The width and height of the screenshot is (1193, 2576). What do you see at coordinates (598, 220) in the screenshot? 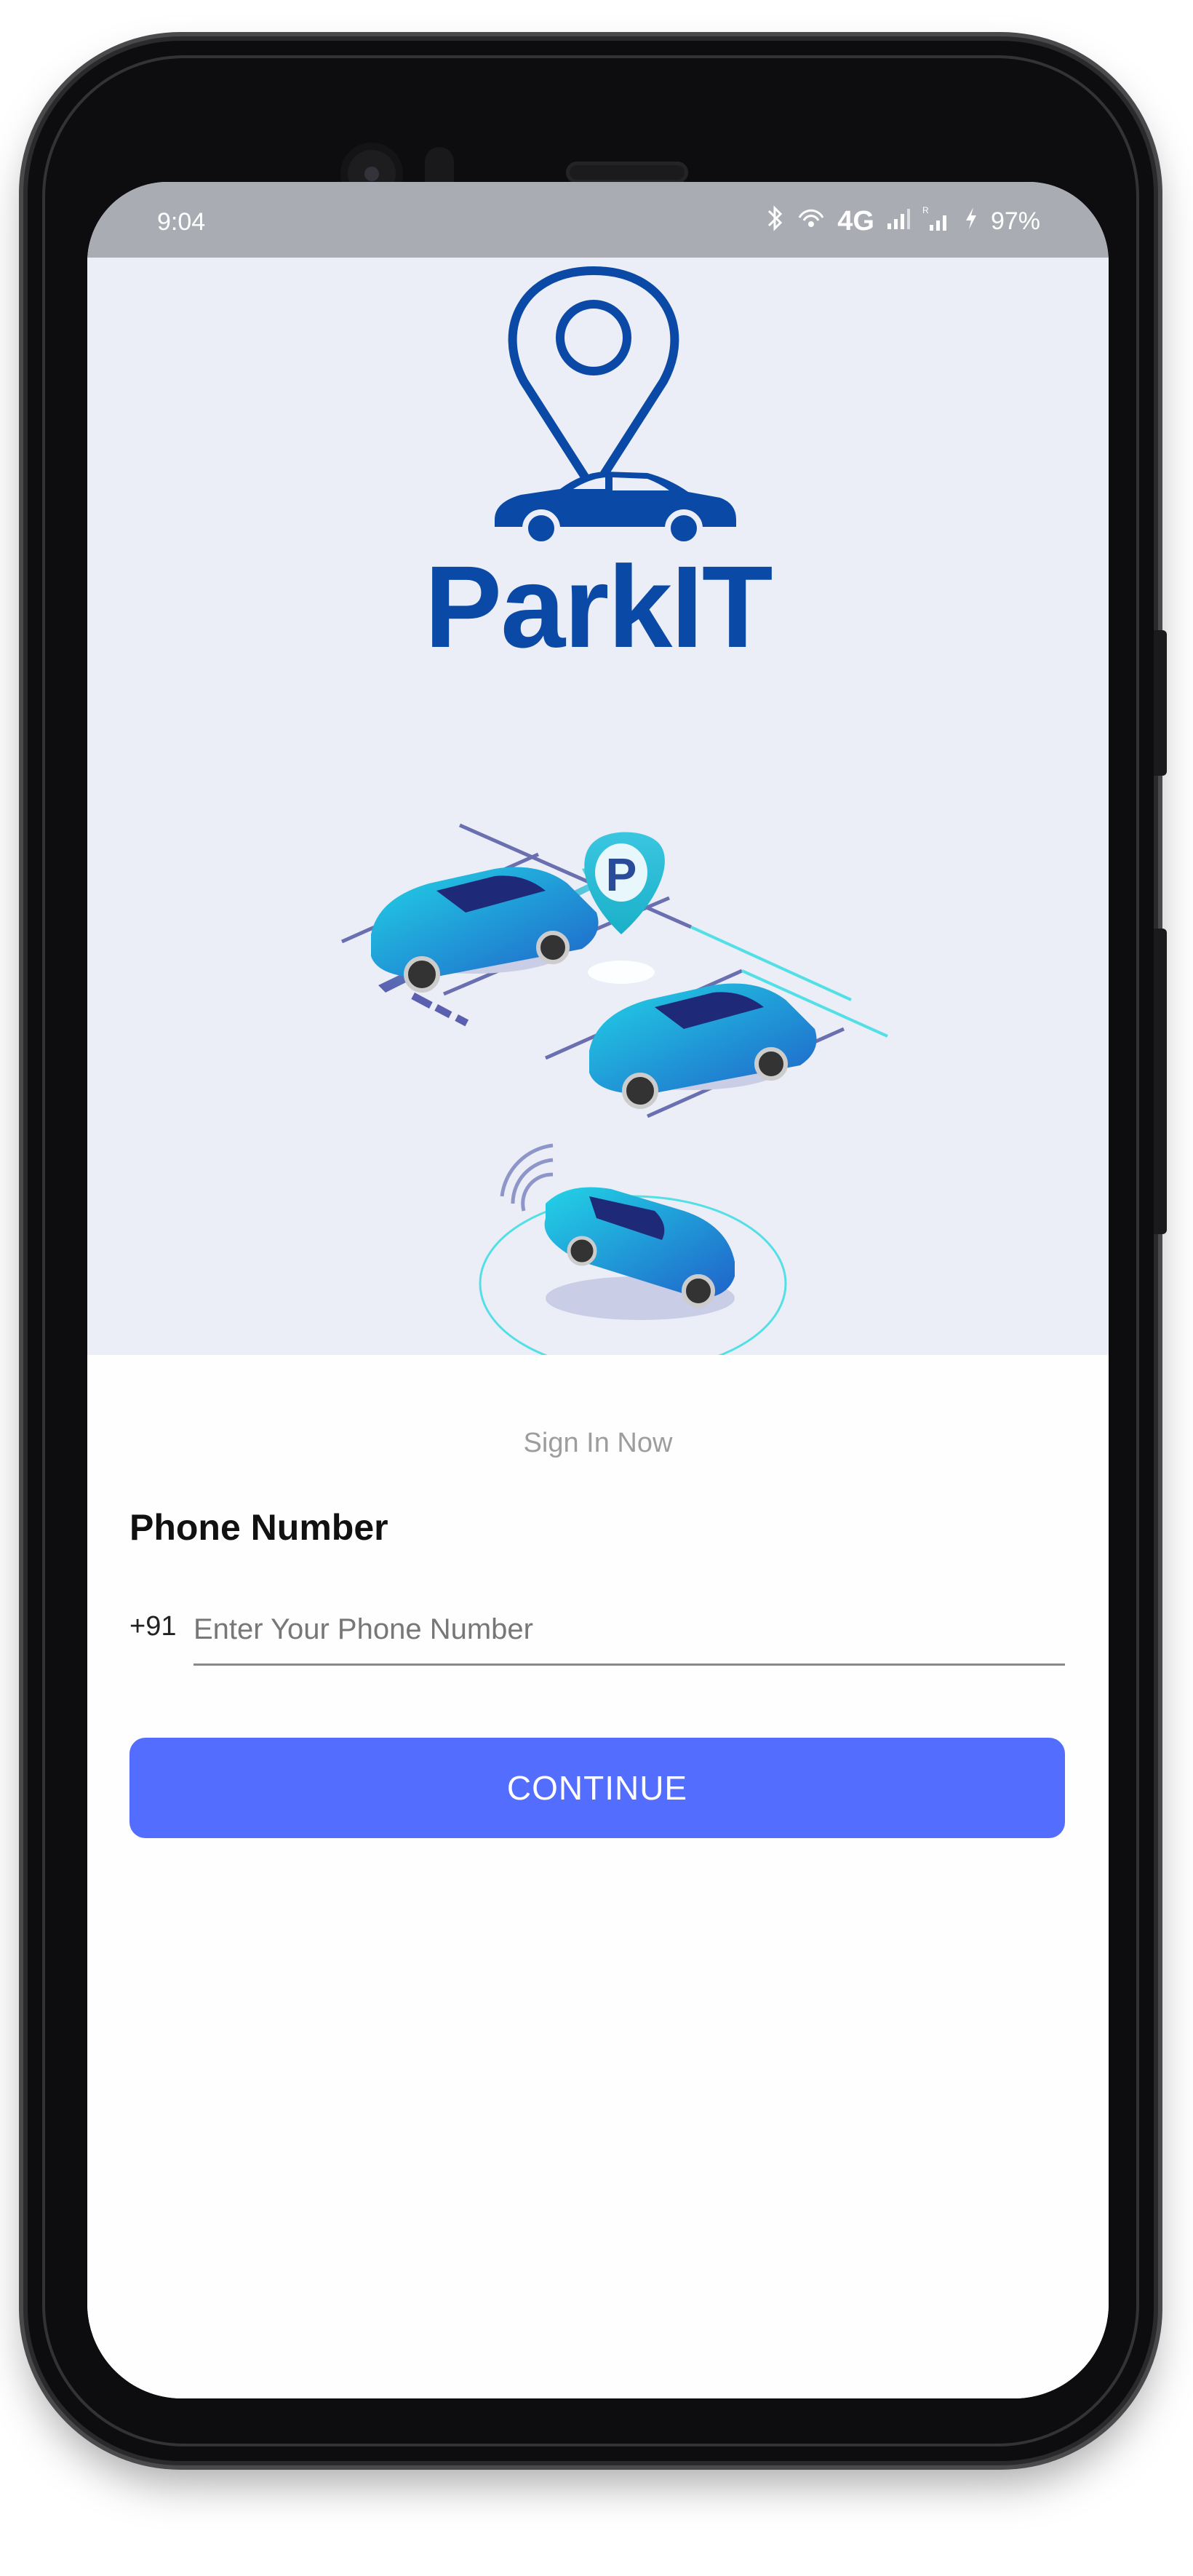
I see `status-bar: 9:04 4G R 97%` at bounding box center [598, 220].